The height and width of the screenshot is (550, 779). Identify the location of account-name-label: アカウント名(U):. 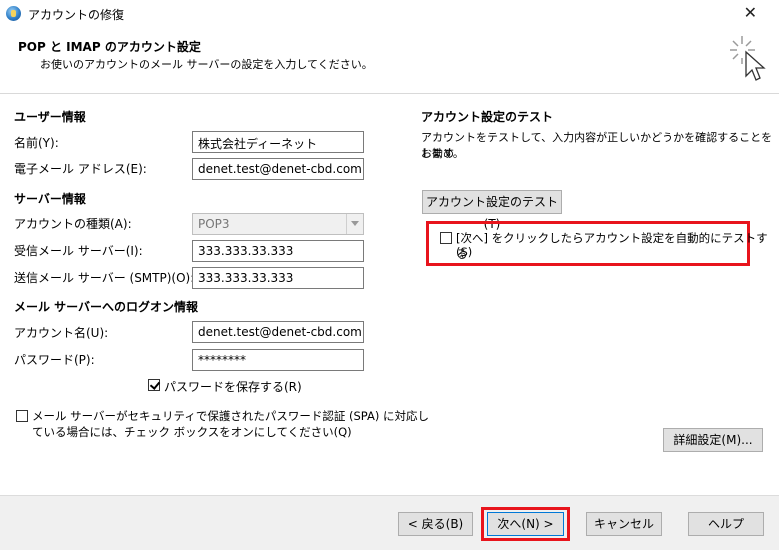
(61, 333).